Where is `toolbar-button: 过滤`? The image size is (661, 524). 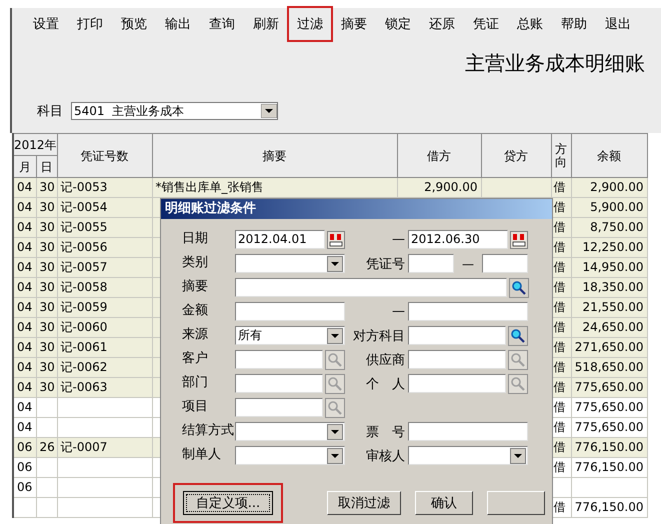
toolbar-button: 过滤 is located at coordinates (310, 24).